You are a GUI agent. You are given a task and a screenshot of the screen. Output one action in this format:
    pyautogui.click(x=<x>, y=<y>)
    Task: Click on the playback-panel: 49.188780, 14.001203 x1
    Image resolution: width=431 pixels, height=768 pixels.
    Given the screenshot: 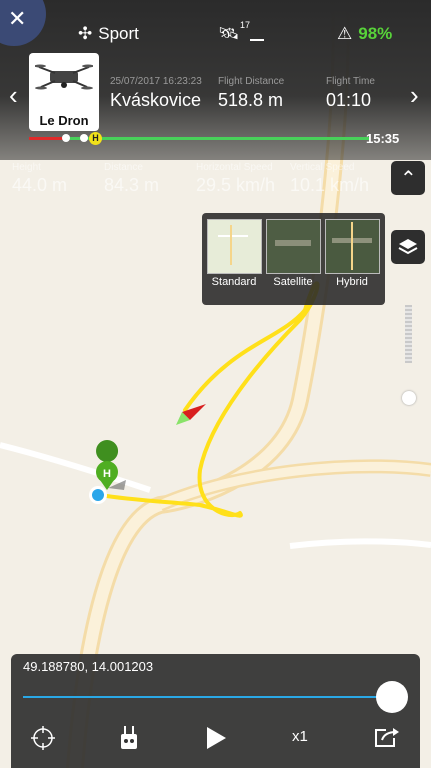 What is the action you would take?
    pyautogui.click(x=215, y=711)
    